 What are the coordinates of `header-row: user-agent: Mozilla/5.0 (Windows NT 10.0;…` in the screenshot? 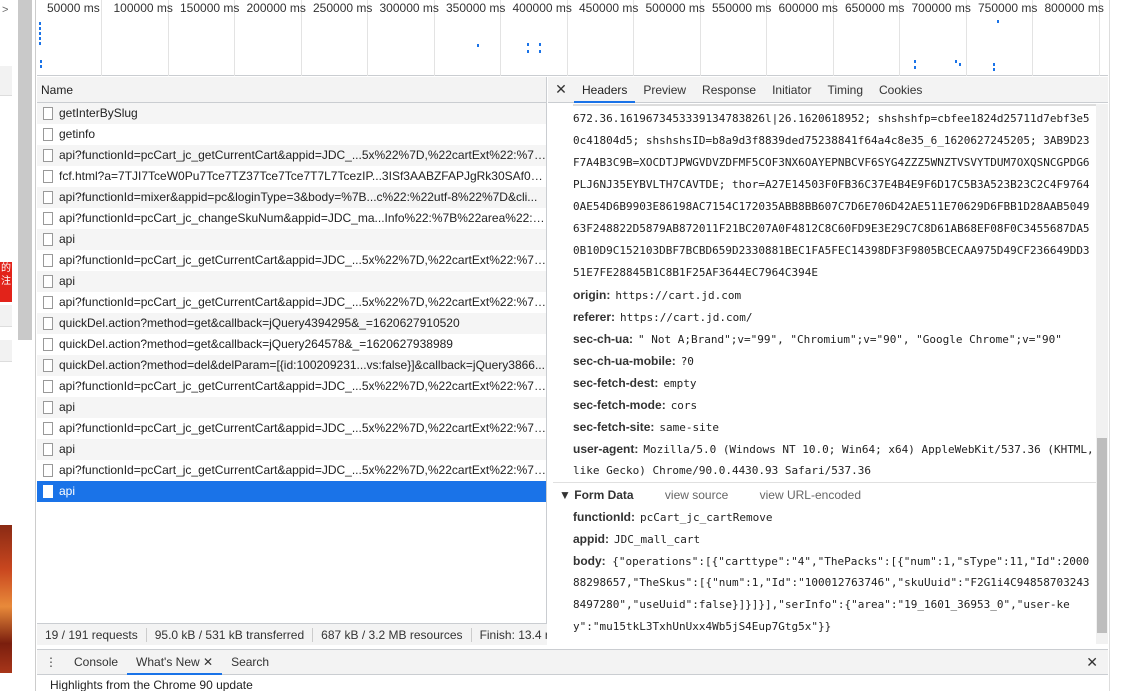 It's located at (840, 449).